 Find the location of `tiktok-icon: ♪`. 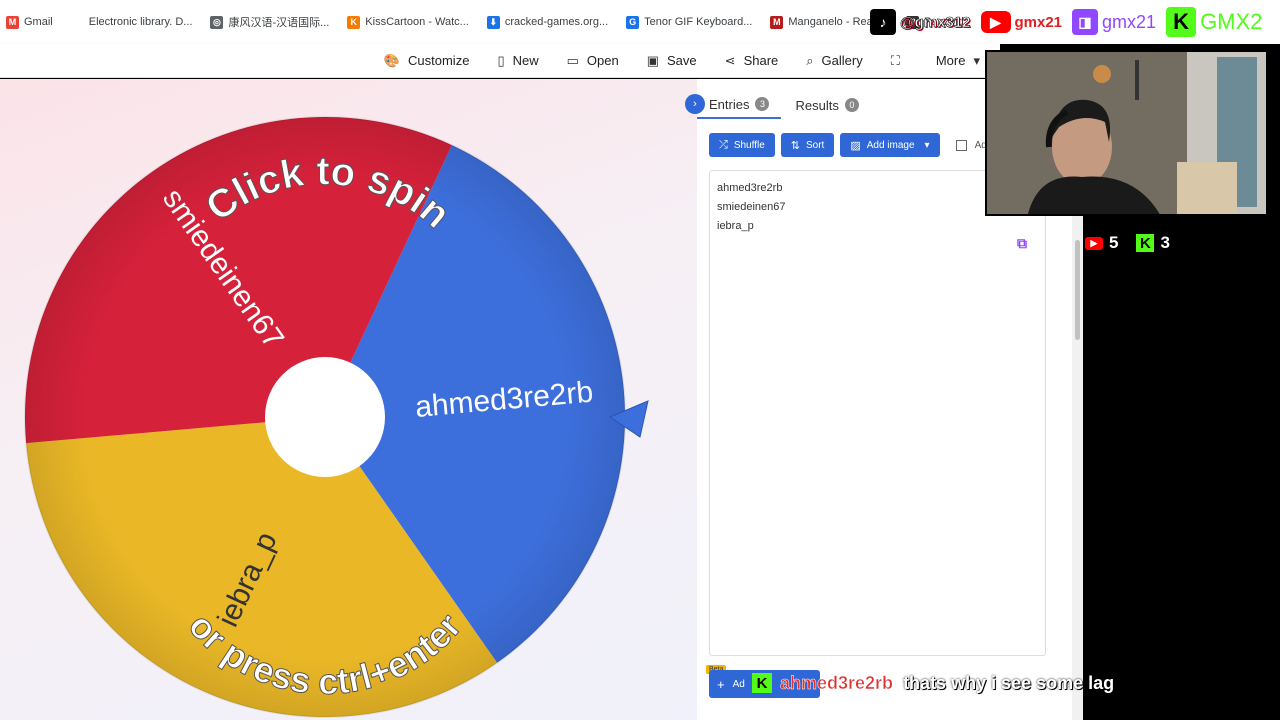

tiktok-icon: ♪ is located at coordinates (883, 22).